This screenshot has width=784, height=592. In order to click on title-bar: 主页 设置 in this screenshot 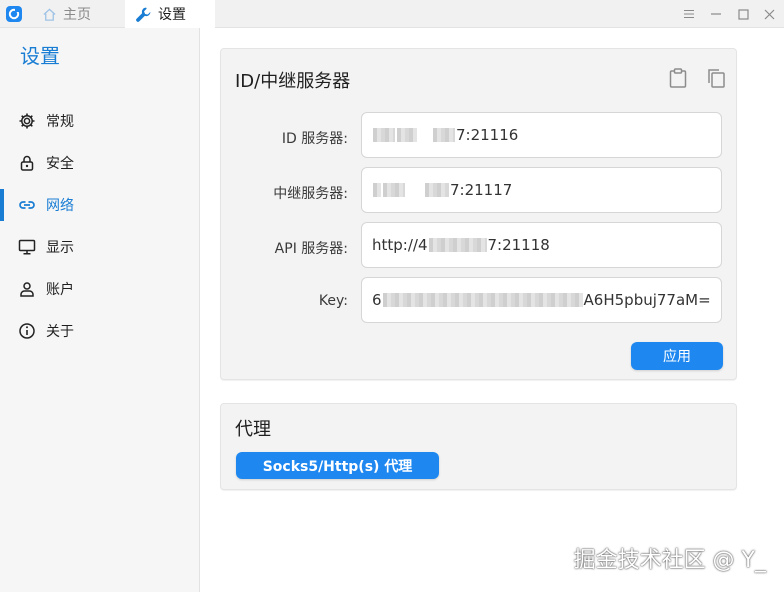, I will do `click(392, 14)`.